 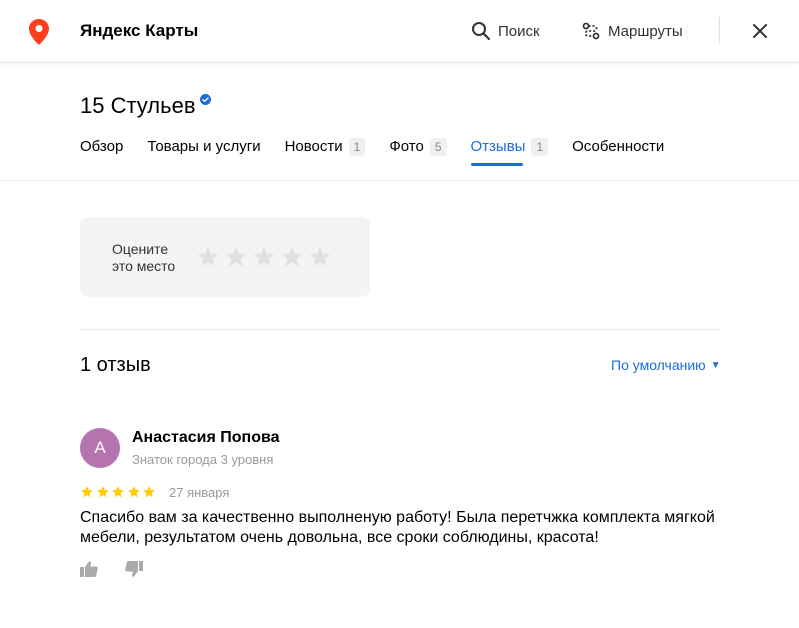 I want to click on tab-goods-services: Товары и услуги, so click(x=203, y=153).